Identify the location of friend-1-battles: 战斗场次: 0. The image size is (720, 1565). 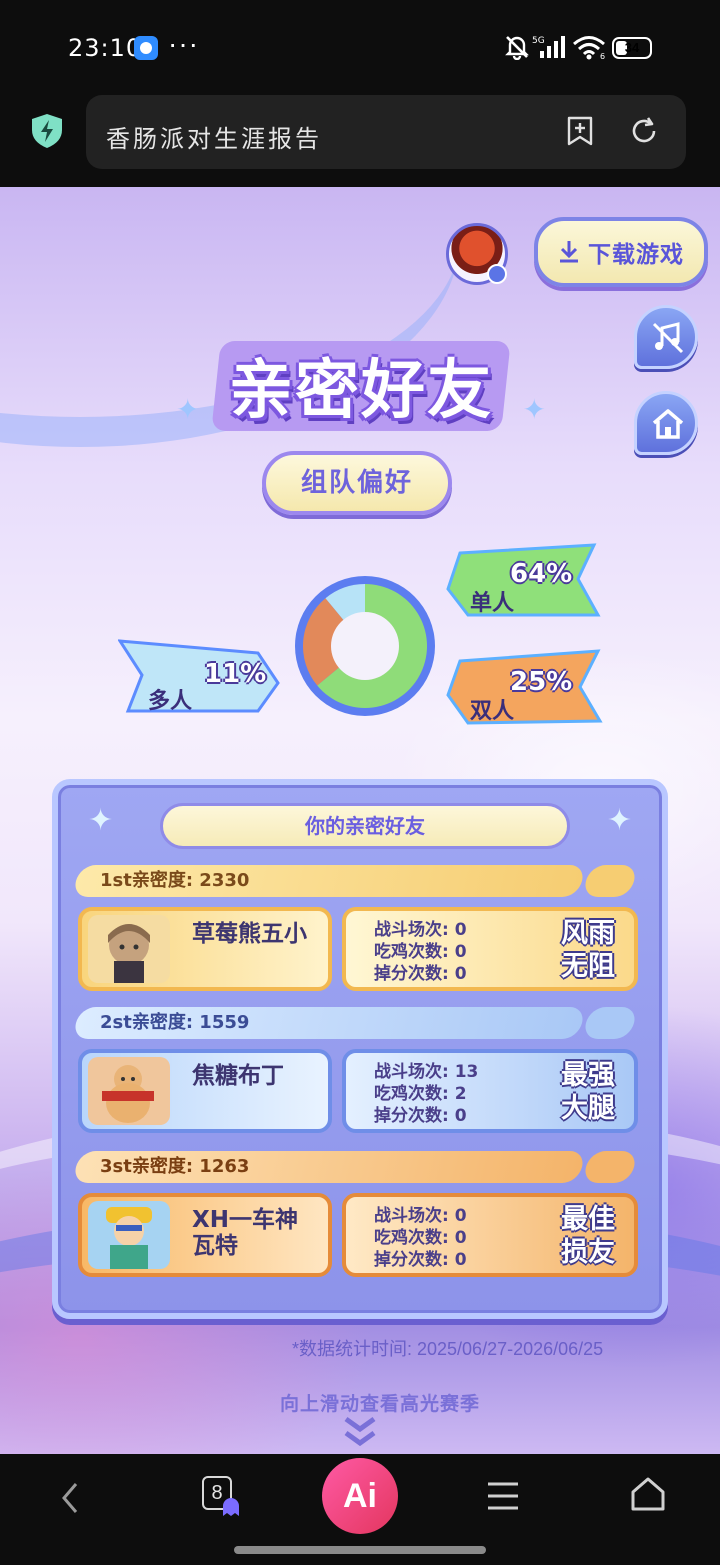
(420, 930).